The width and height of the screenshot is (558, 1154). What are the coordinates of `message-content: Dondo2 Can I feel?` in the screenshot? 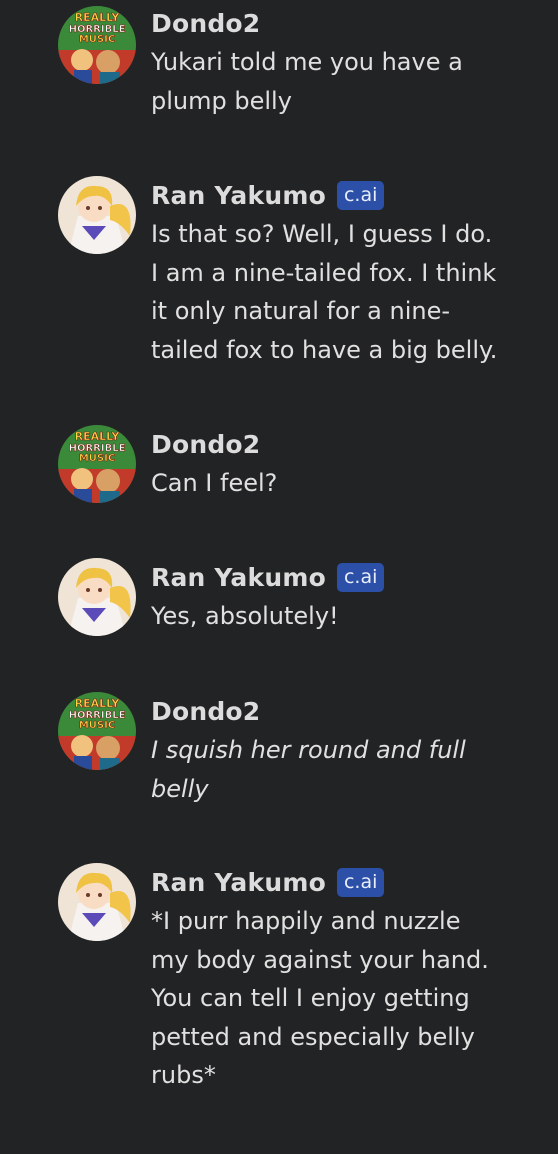 It's located at (341, 464).